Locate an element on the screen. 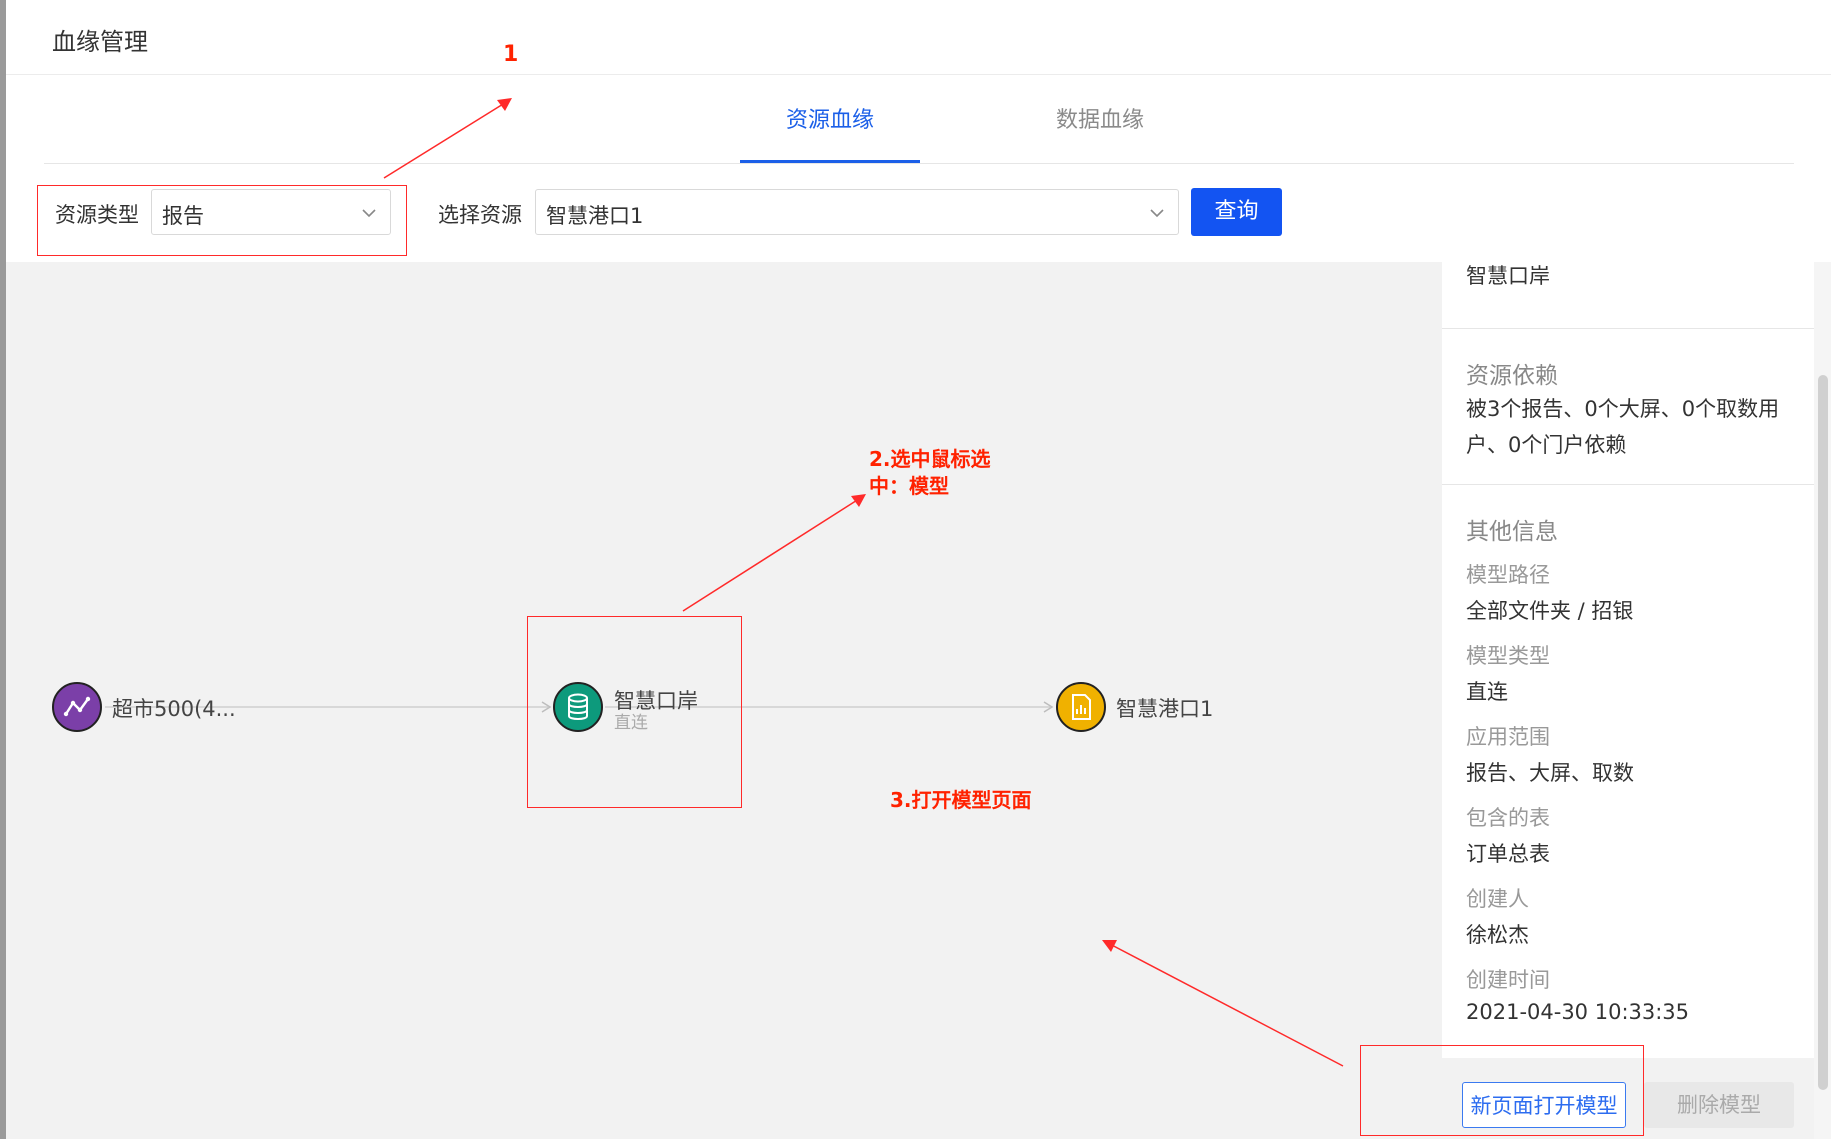 This screenshot has width=1831, height=1139. annotation-1: 1 is located at coordinates (511, 54).